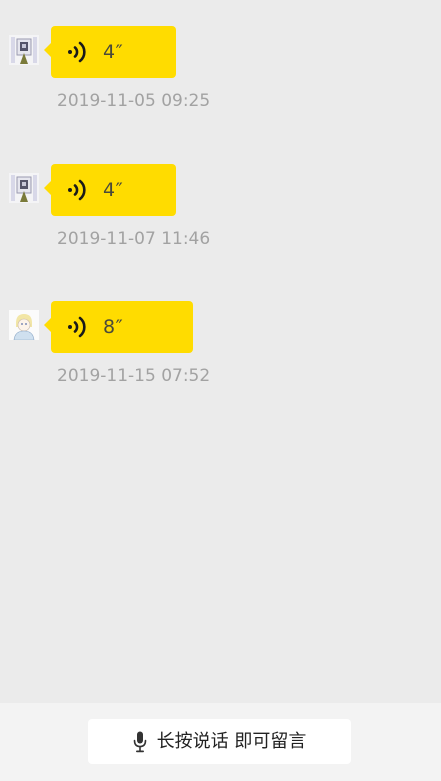 The width and height of the screenshot is (441, 781). I want to click on message-timestamp: 2019-11-05 09:25, so click(134, 101).